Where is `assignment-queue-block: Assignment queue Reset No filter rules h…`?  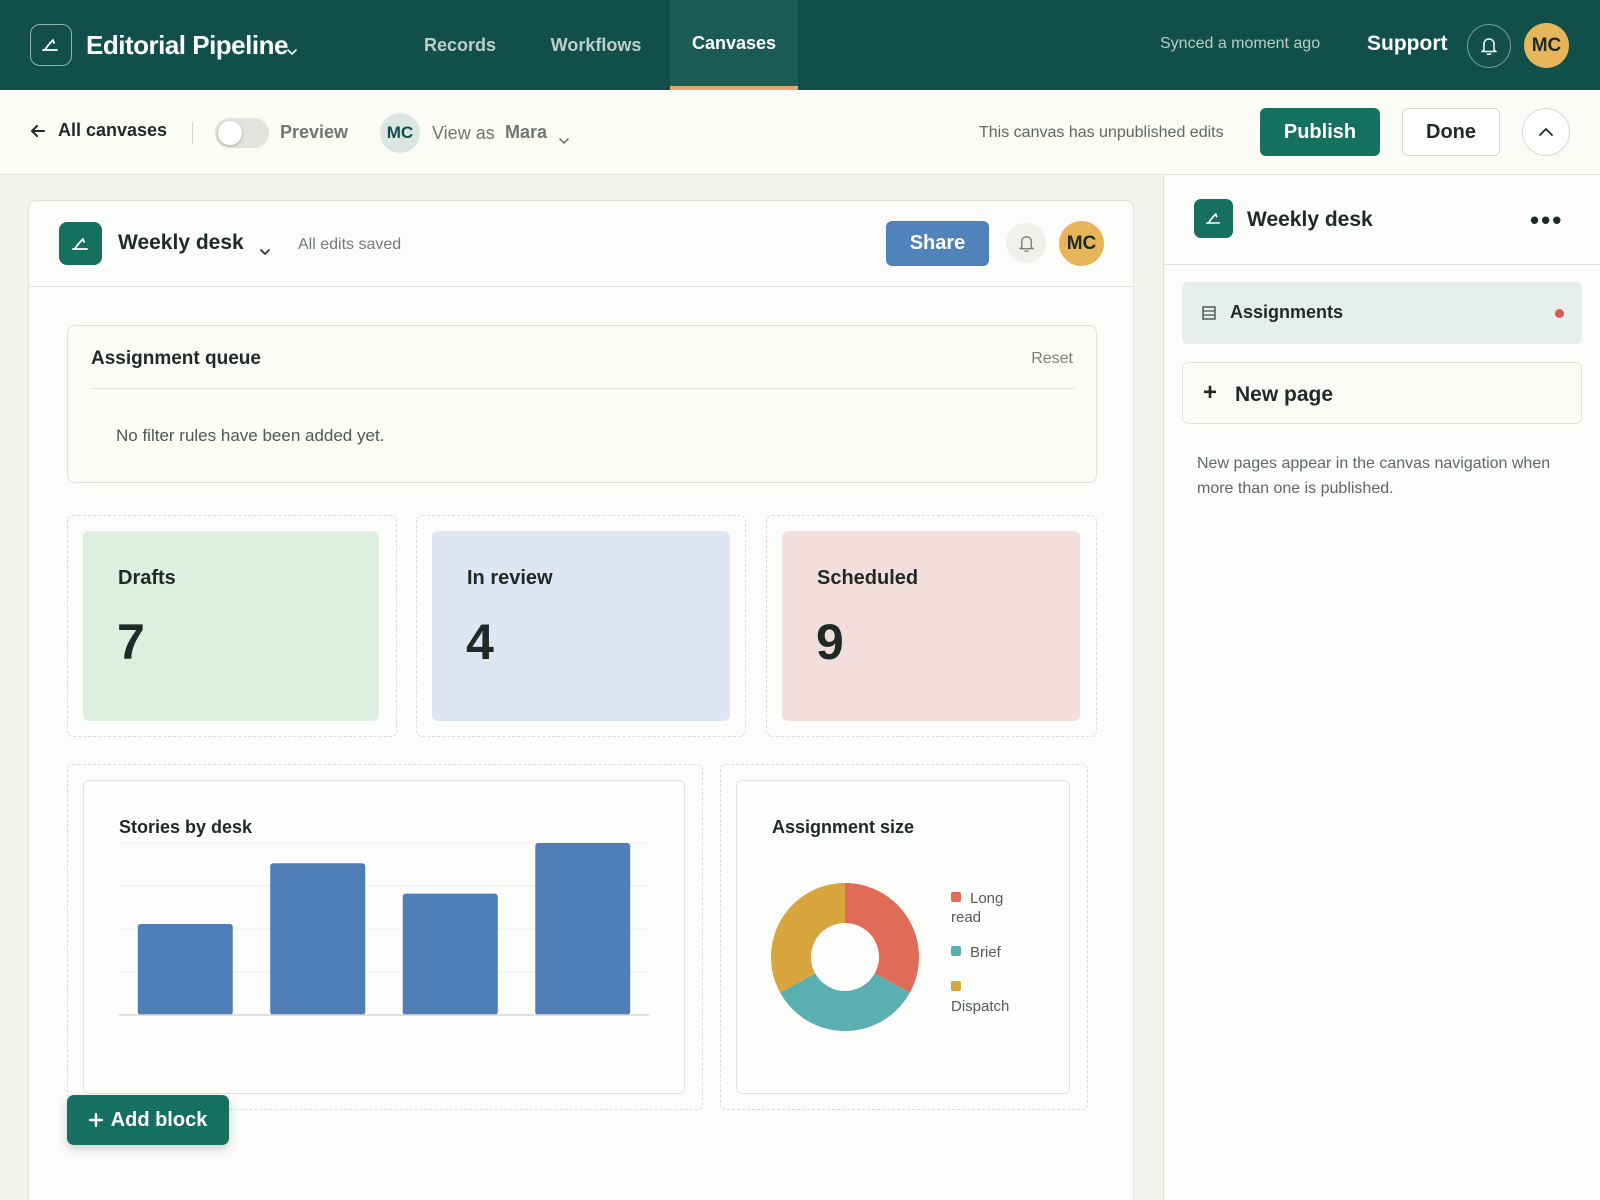
assignment-queue-block: Assignment queue Reset No filter rules h… is located at coordinates (582, 404).